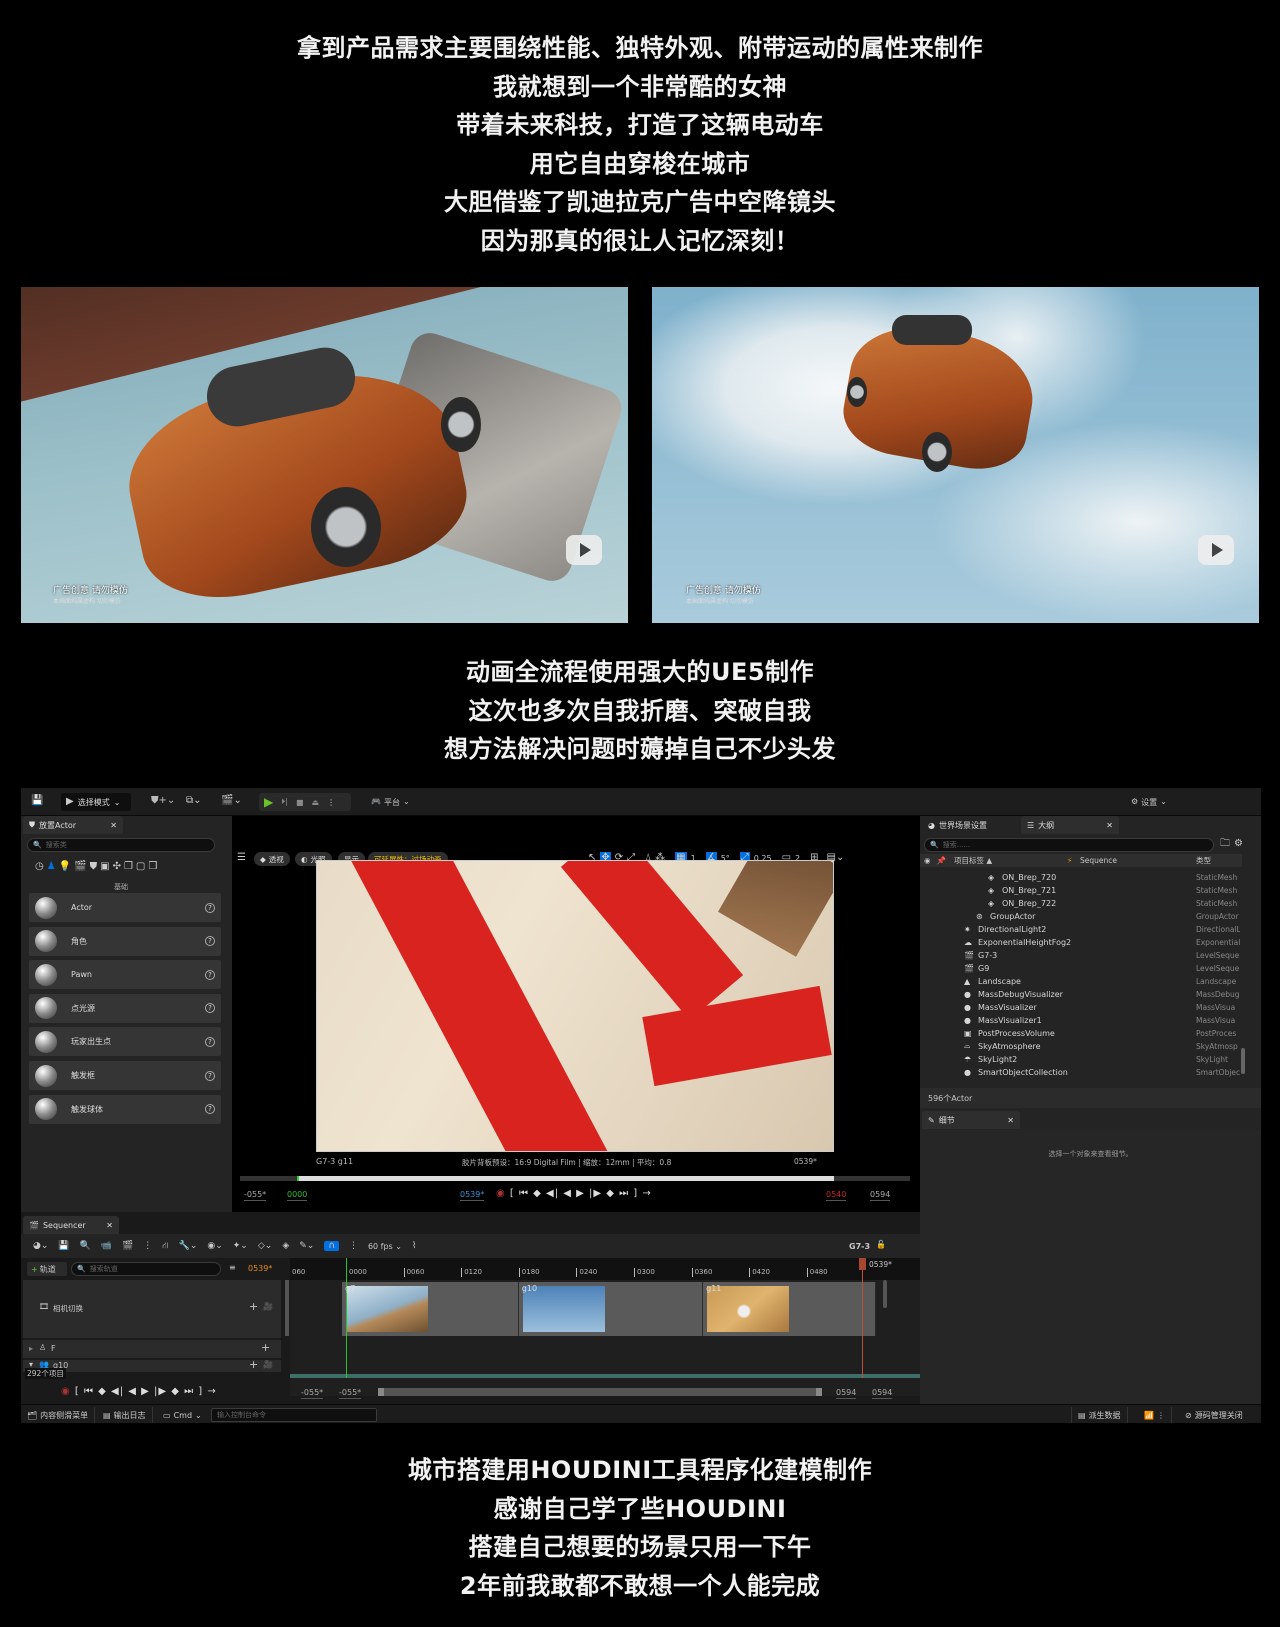  What do you see at coordinates (80, 867) in the screenshot?
I see `cinematic-icon: 🎬` at bounding box center [80, 867].